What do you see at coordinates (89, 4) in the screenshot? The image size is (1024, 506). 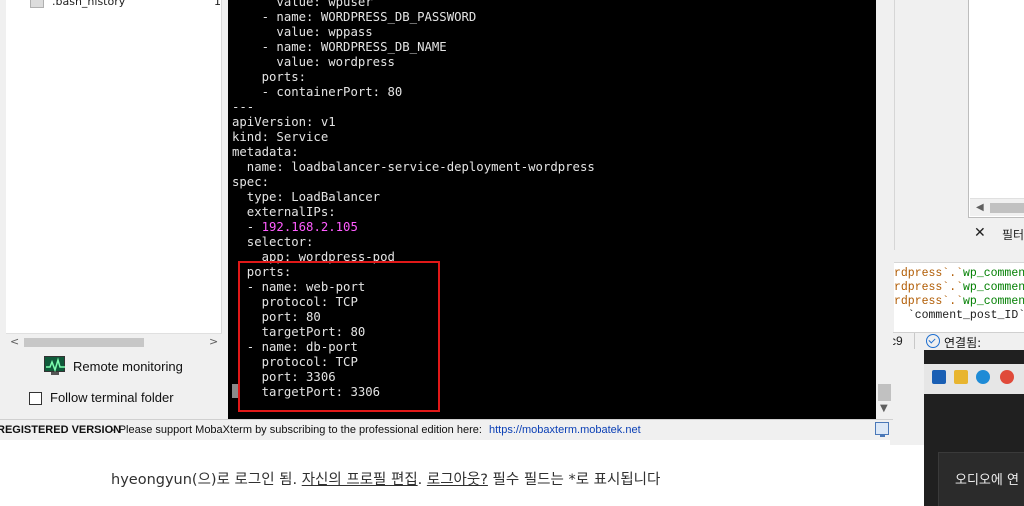 I see `file-name: .bash_history` at bounding box center [89, 4].